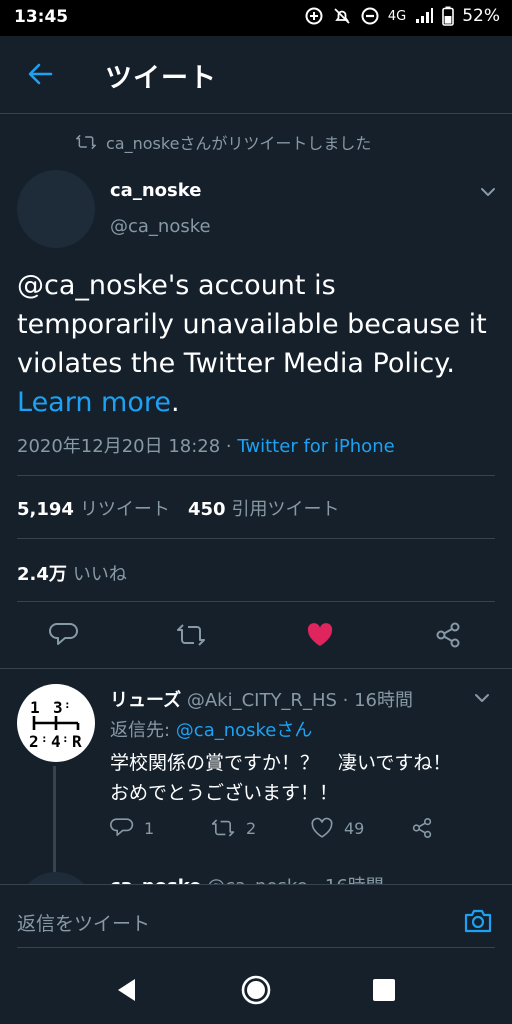  Describe the element at coordinates (124, 509) in the screenshot. I see `retweets-label: リツイート` at that location.